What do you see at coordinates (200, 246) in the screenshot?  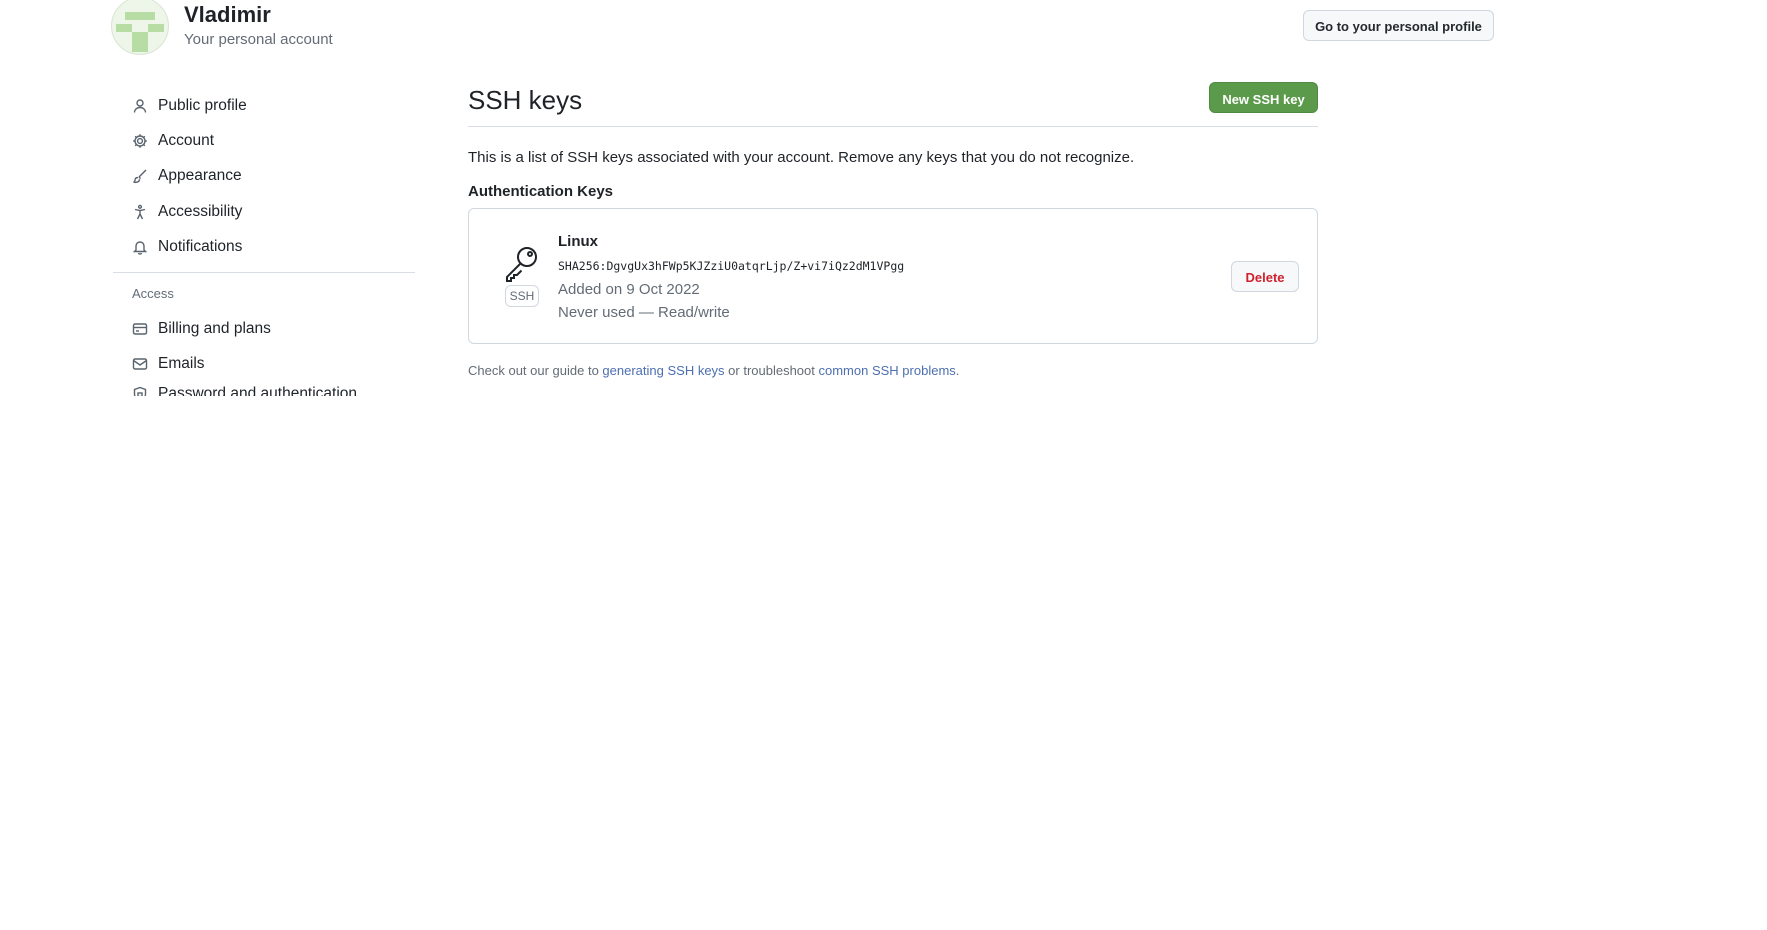 I see `sidebar-item-label: Notifications` at bounding box center [200, 246].